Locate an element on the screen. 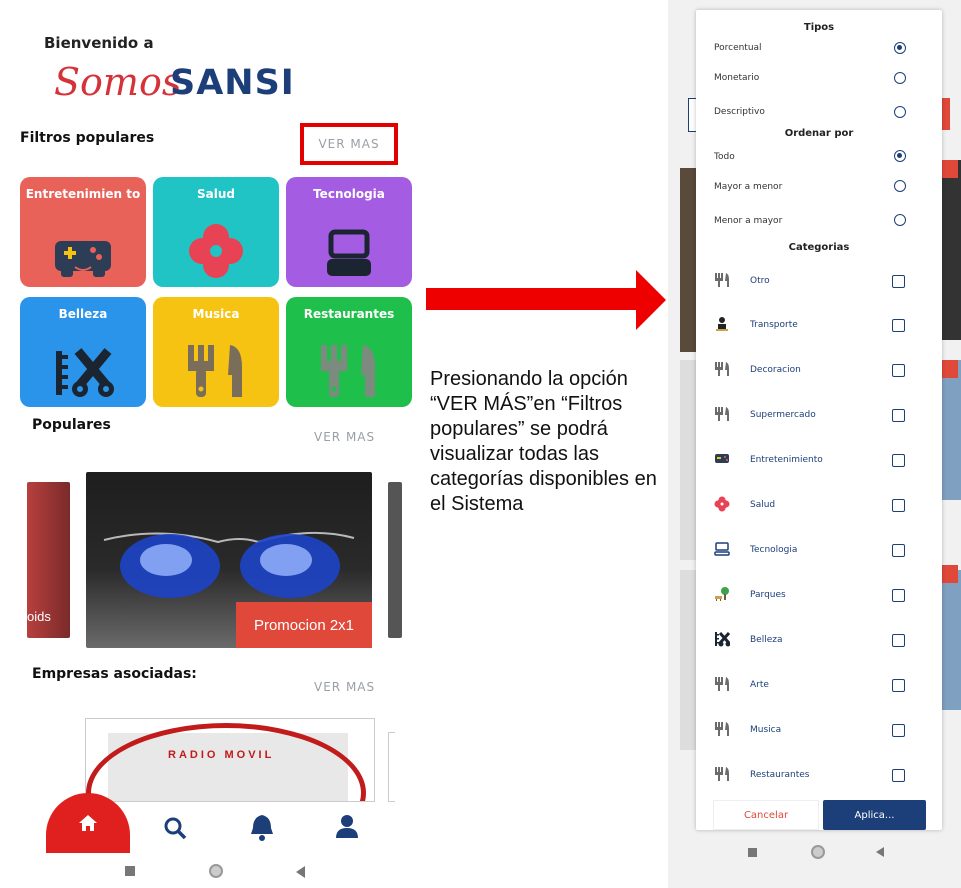  type-radio-monetary is located at coordinates (900, 78).